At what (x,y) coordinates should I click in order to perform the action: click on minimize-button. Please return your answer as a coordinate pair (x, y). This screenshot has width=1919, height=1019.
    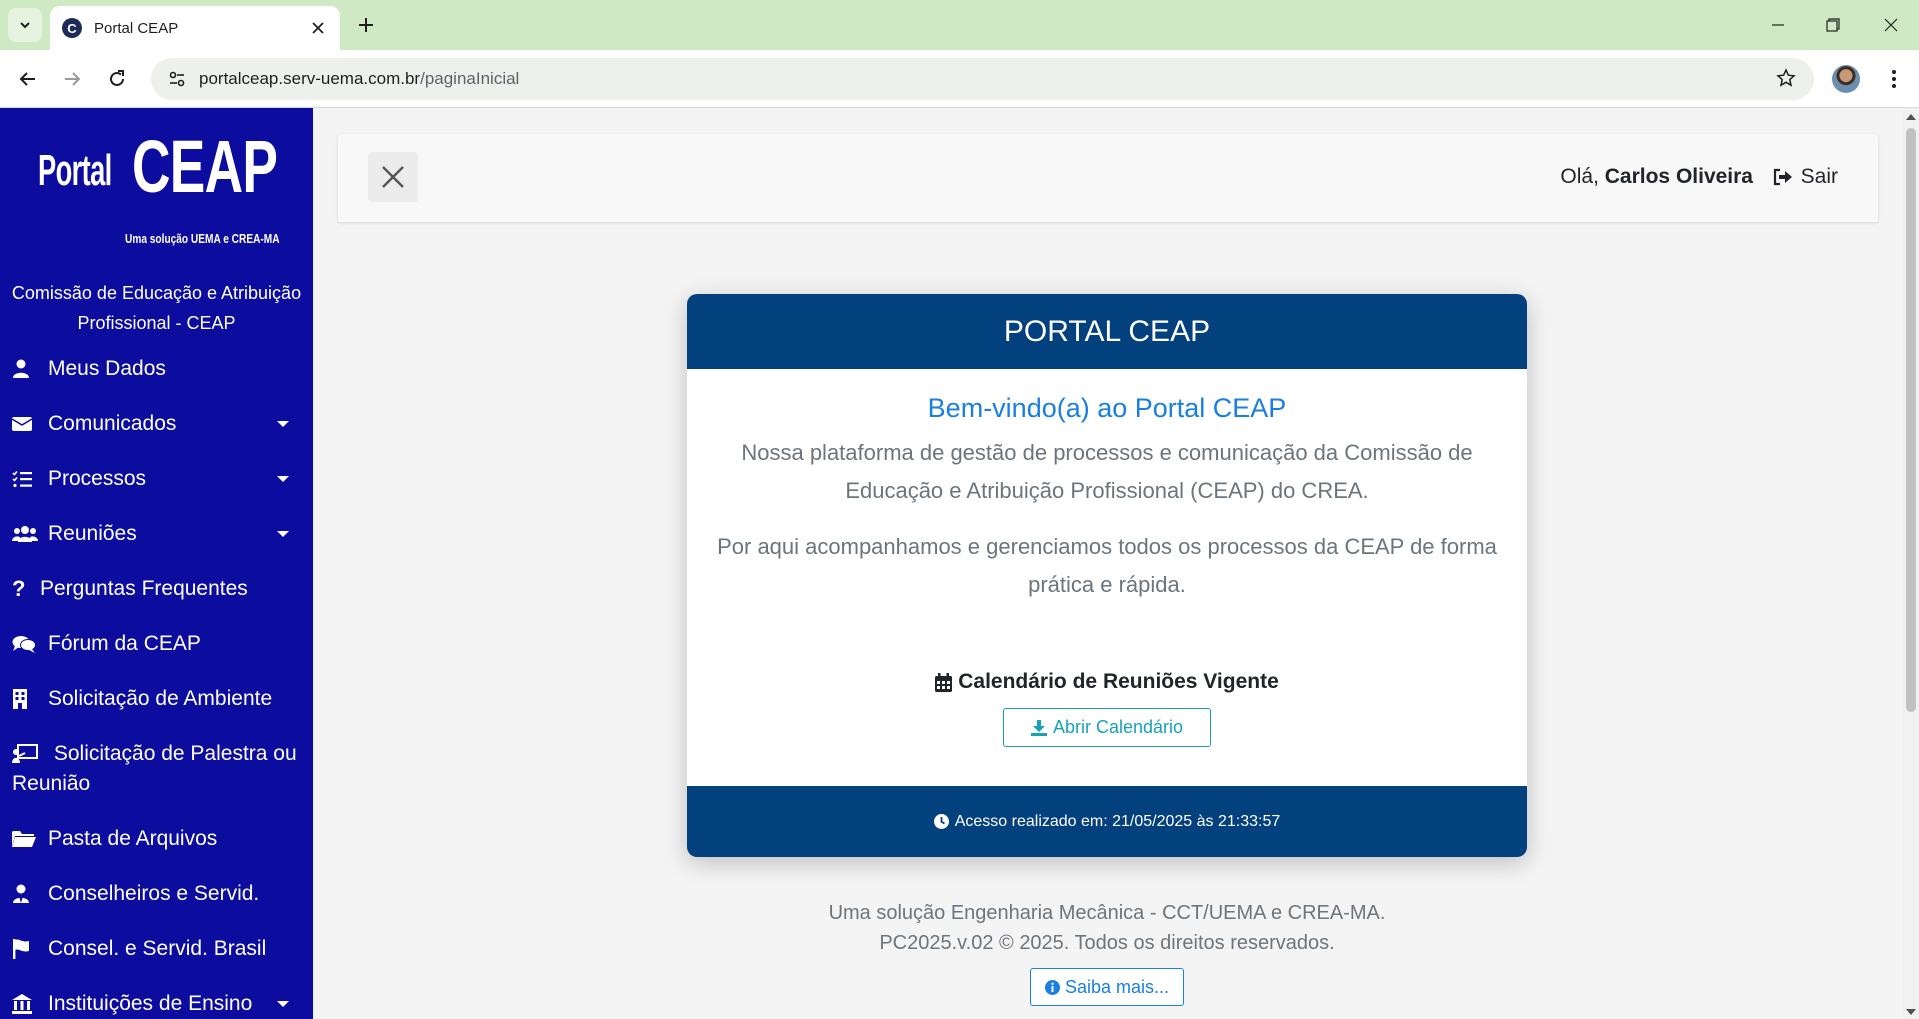
    Looking at the image, I should click on (1778, 25).